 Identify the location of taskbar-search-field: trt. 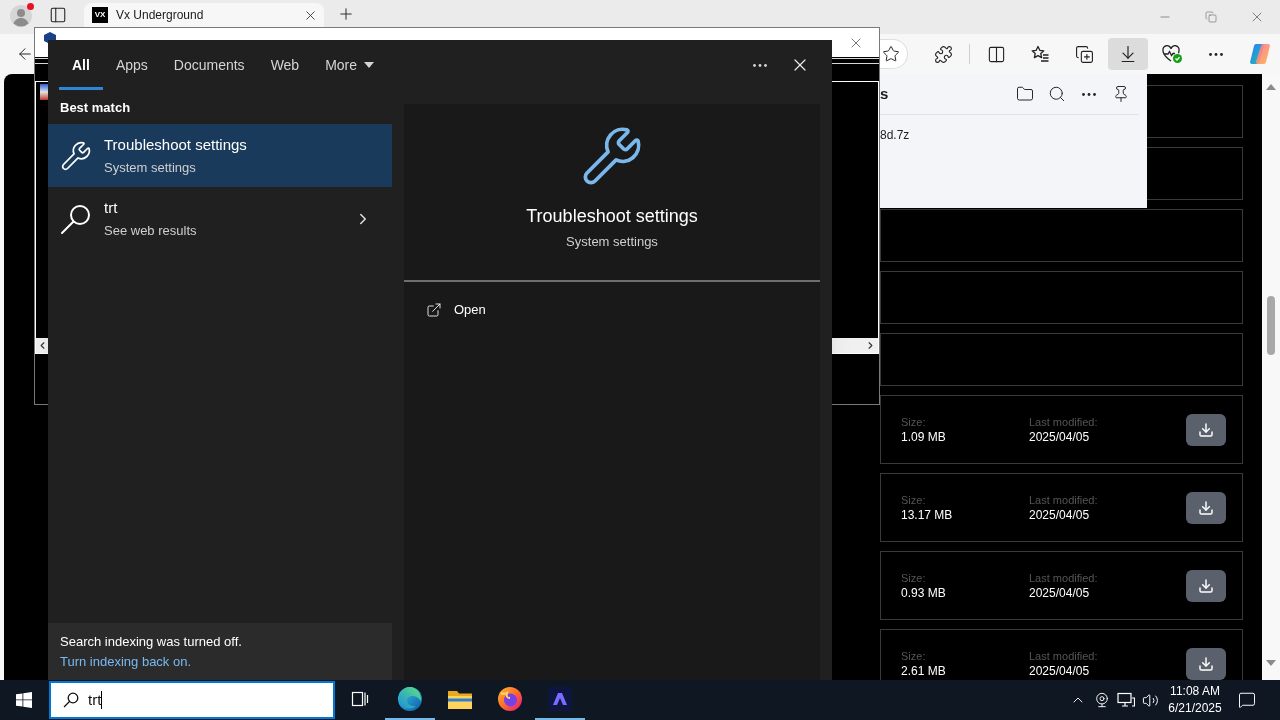
(192, 700).